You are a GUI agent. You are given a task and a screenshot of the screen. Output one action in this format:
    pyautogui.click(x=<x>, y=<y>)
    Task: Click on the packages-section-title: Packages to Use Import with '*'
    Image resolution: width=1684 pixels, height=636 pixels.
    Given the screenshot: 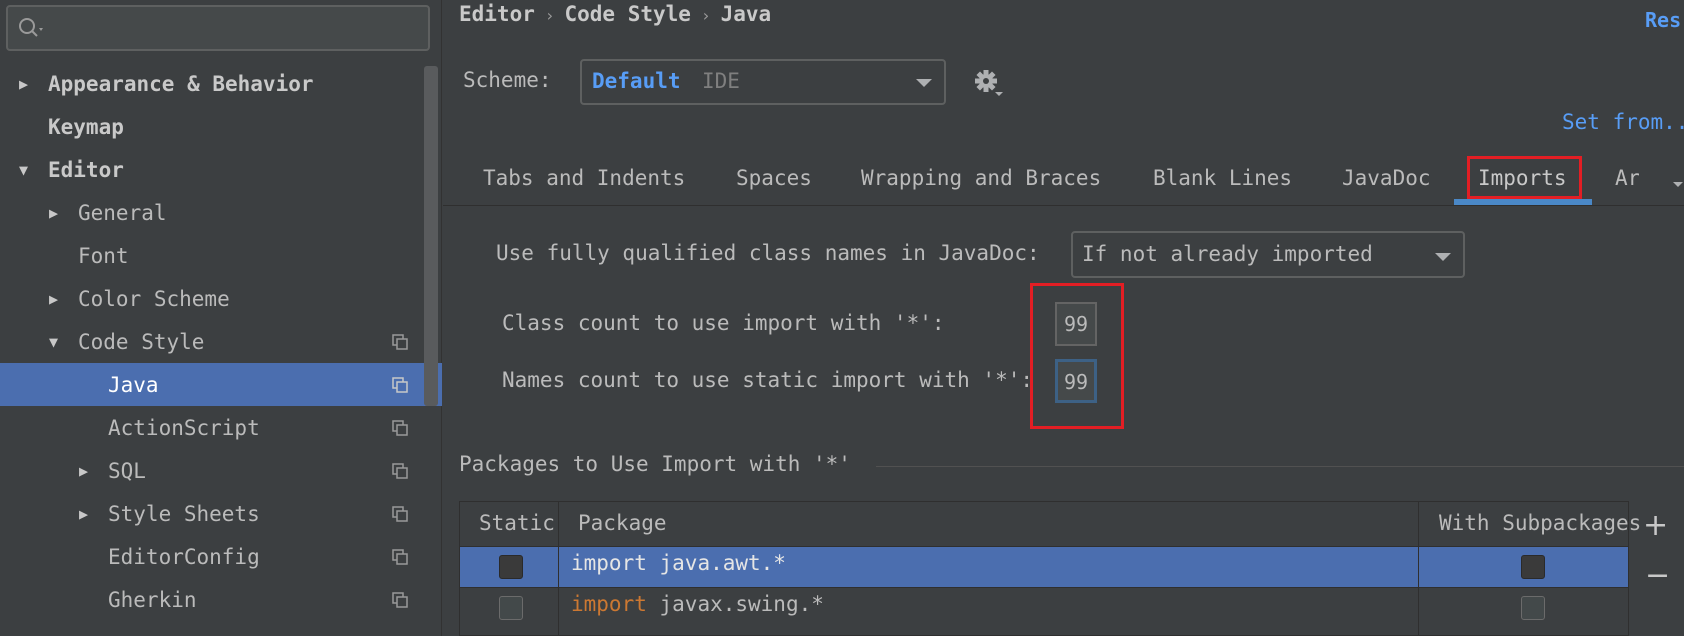 What is the action you would take?
    pyautogui.click(x=655, y=464)
    